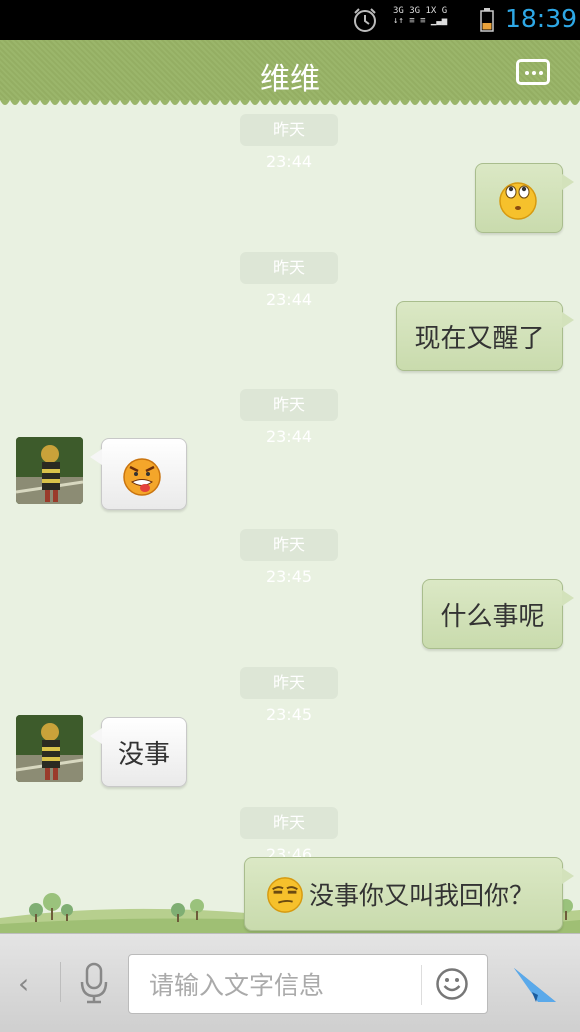 This screenshot has height=1032, width=580. Describe the element at coordinates (142, 477) in the screenshot. I see `angry-tongue-emoji` at that location.